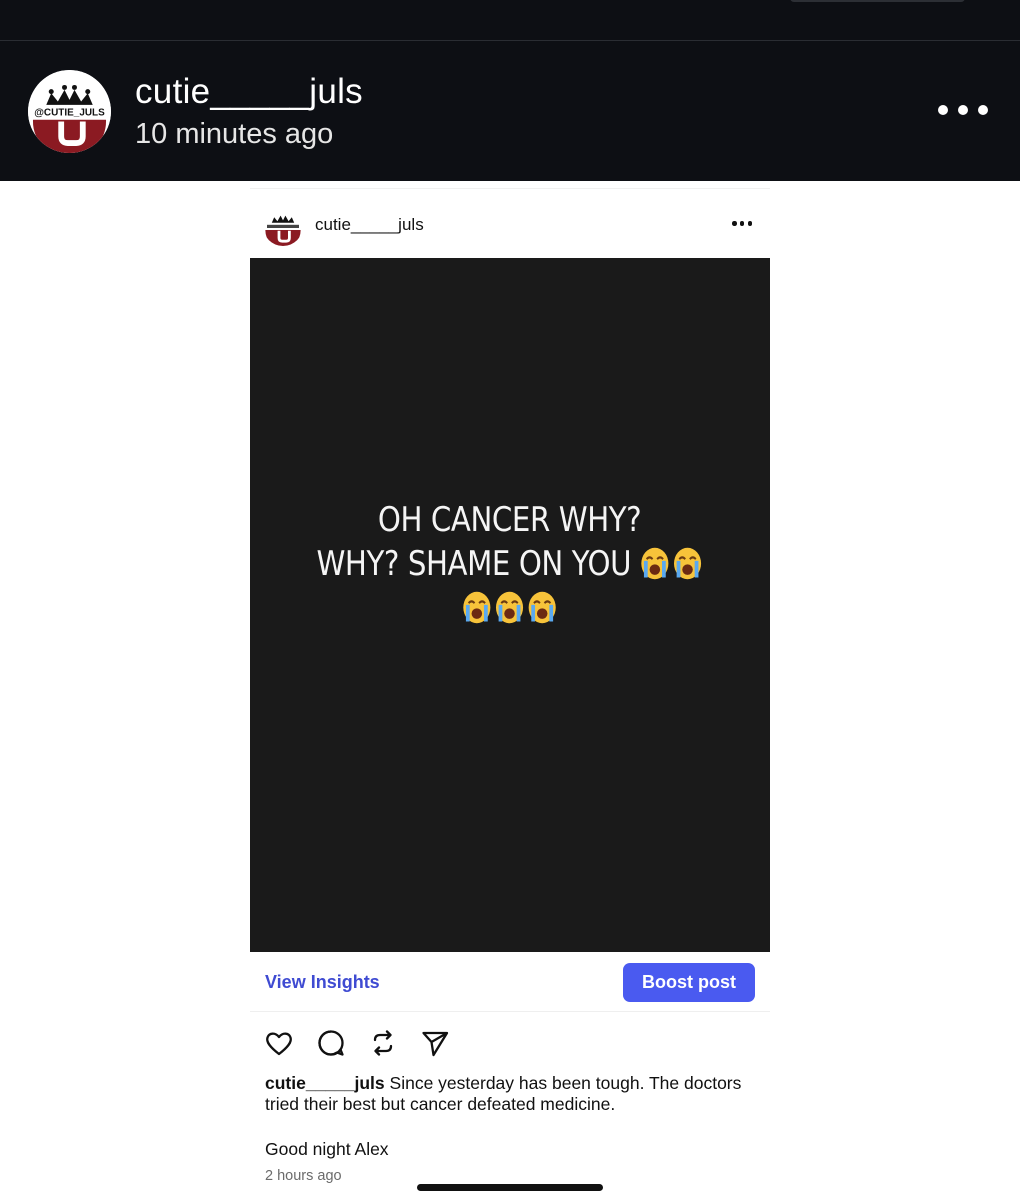 This screenshot has height=1200, width=1020. What do you see at coordinates (435, 1043) in the screenshot?
I see `share-icon` at bounding box center [435, 1043].